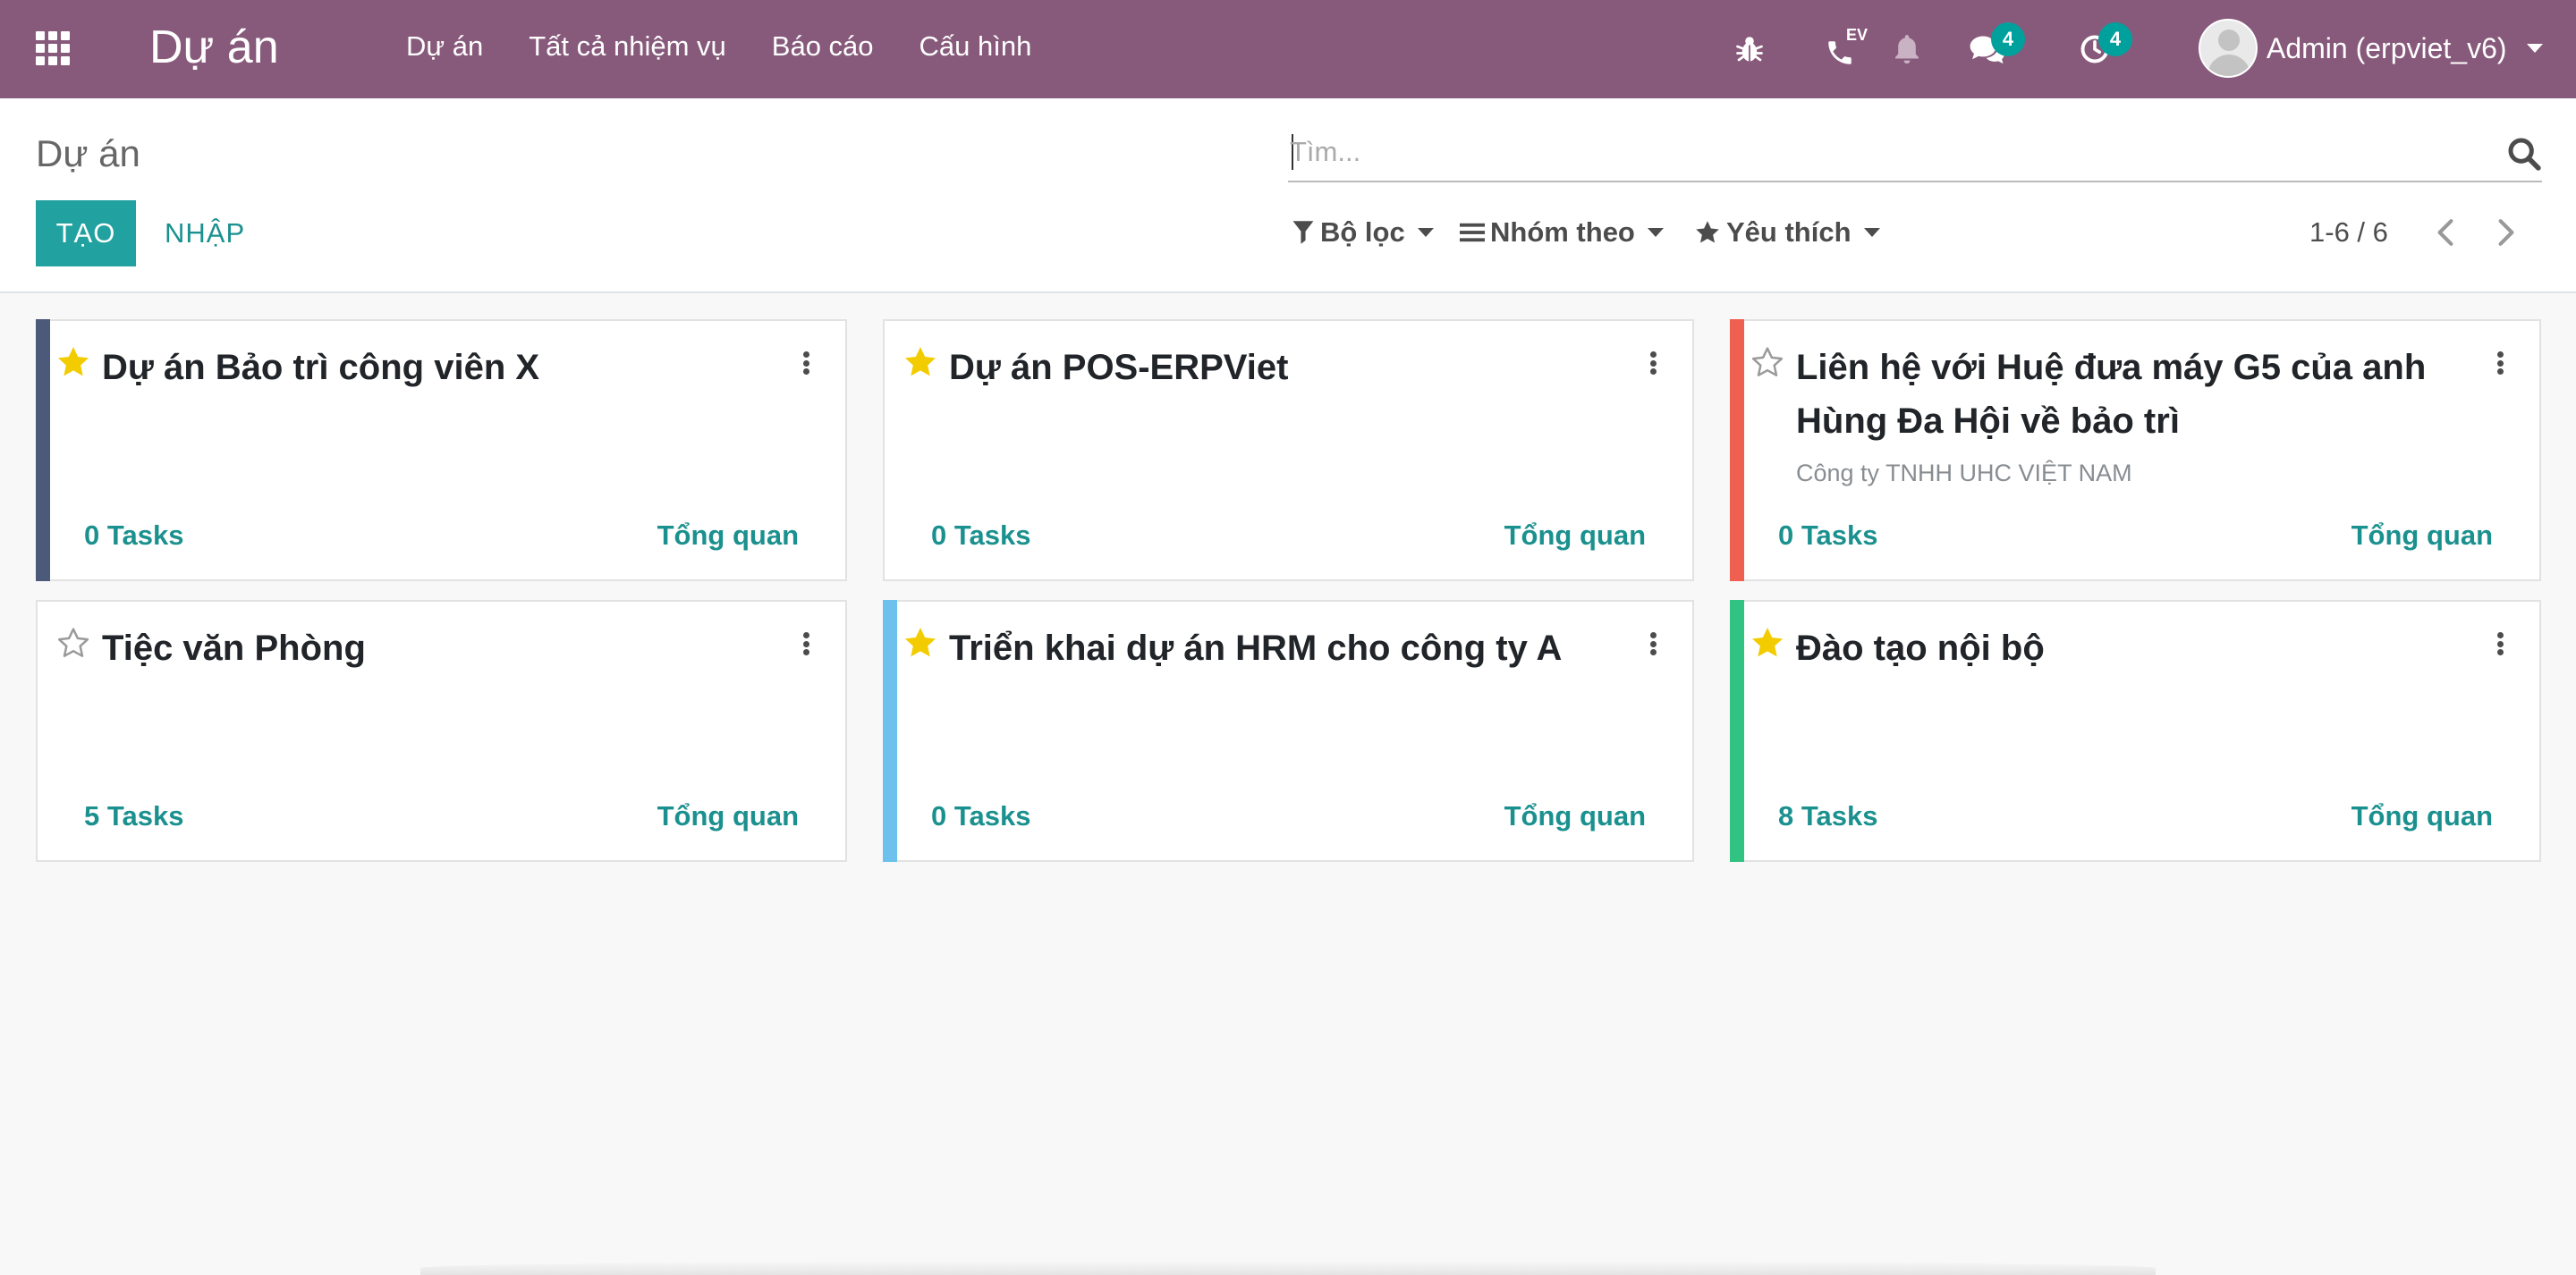  What do you see at coordinates (1857, 35) in the screenshot?
I see `phone-label: EV` at bounding box center [1857, 35].